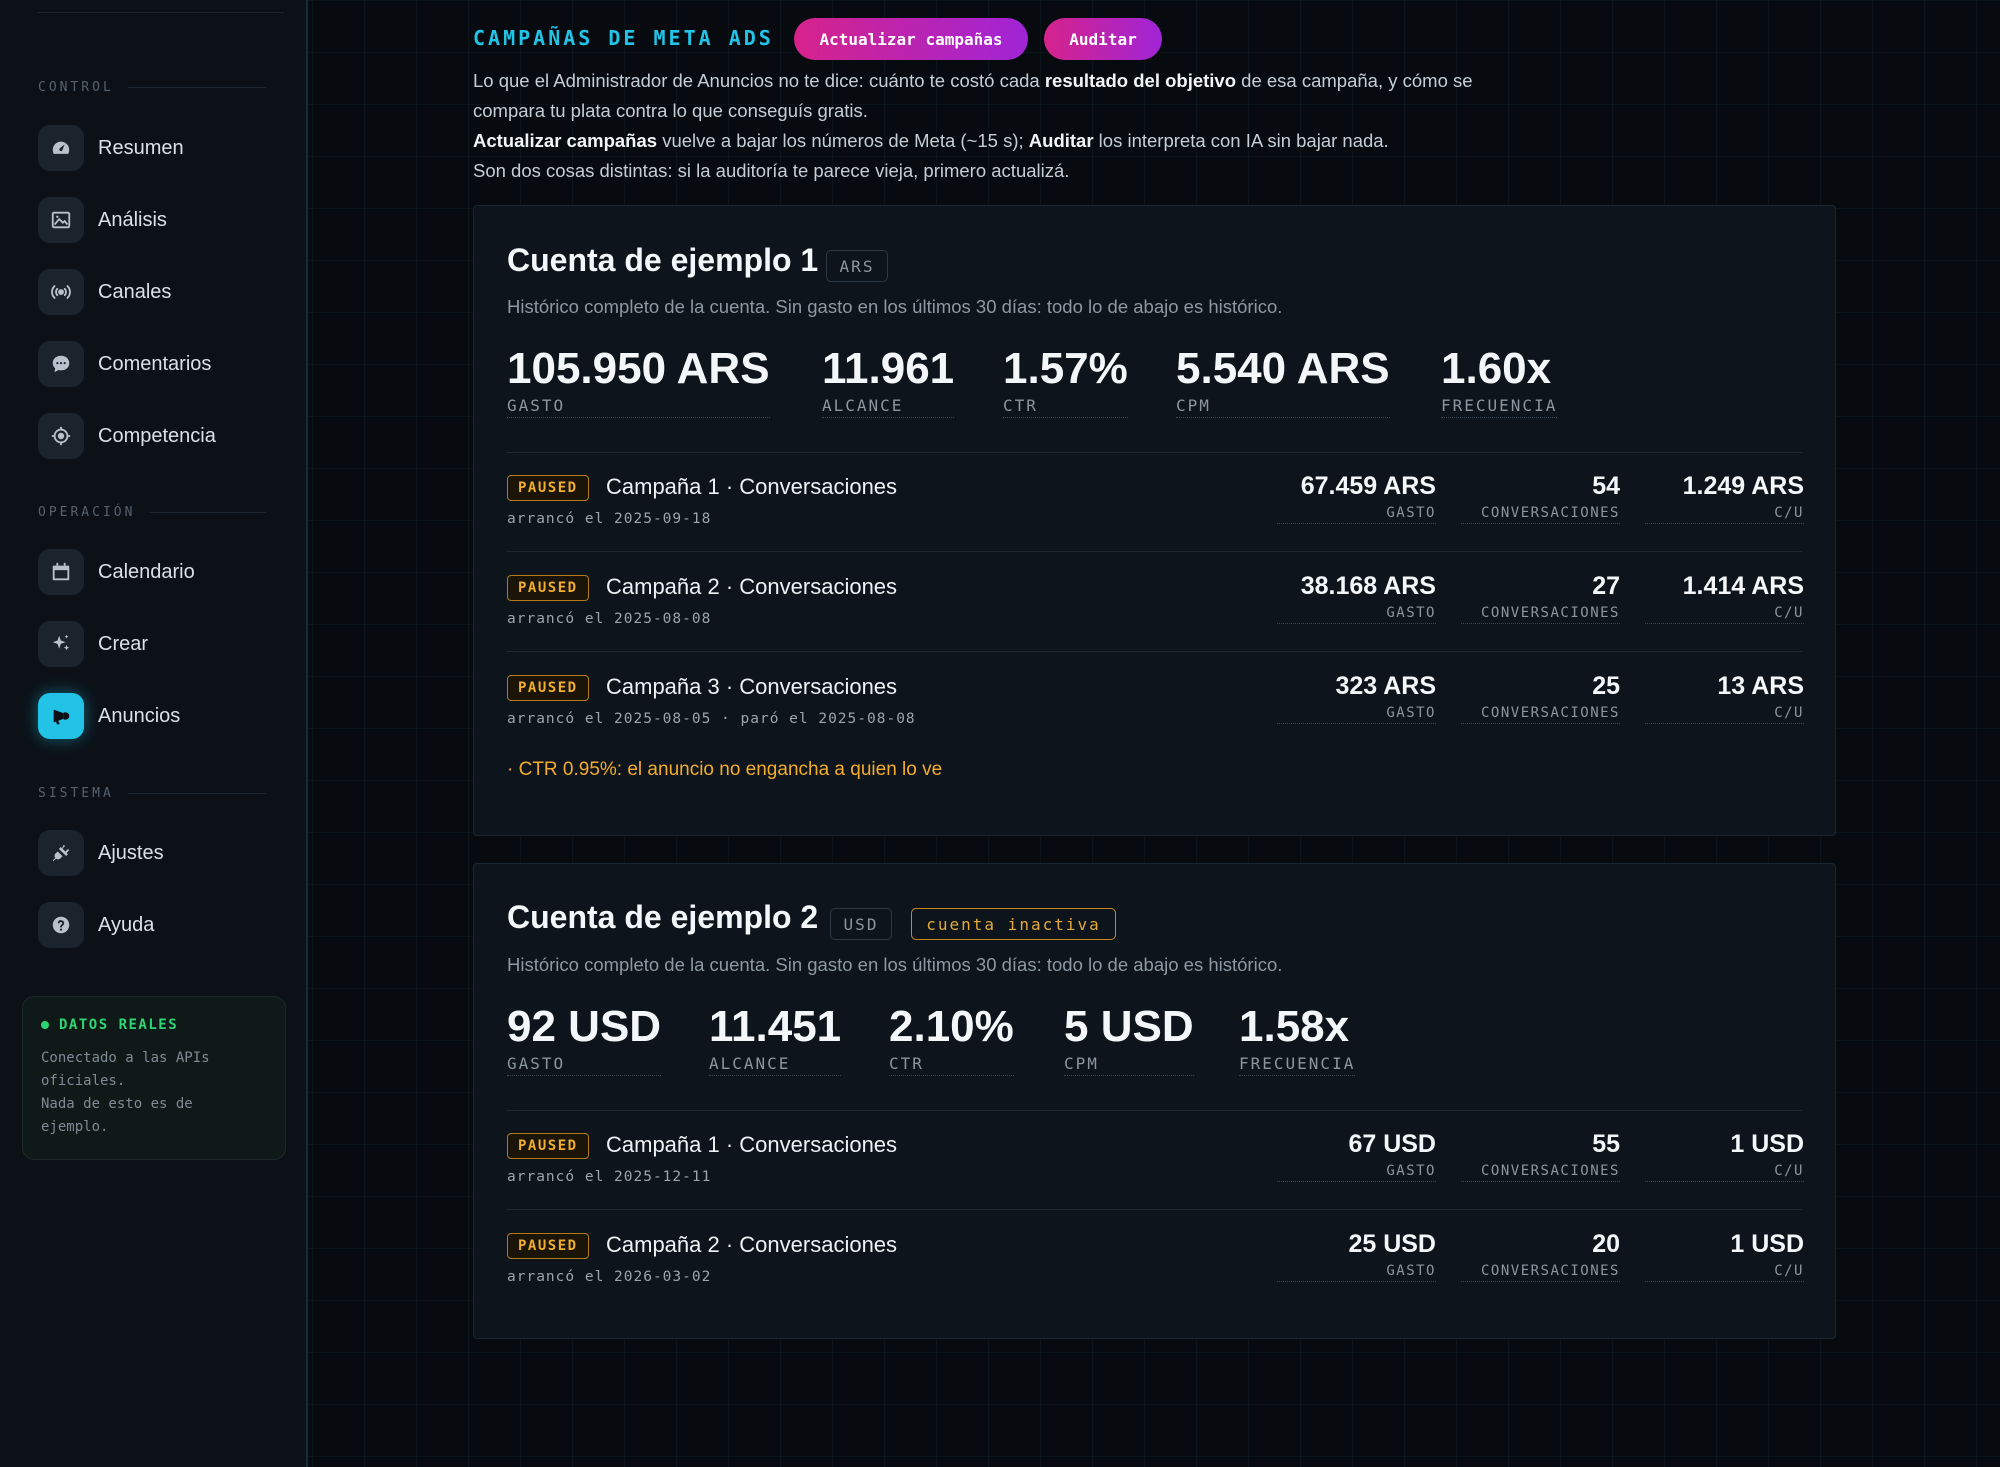 The image size is (2000, 1467). Describe the element at coordinates (1724, 698) in the screenshot. I see `metric-cost-per-result: 13 ARS C/U` at that location.